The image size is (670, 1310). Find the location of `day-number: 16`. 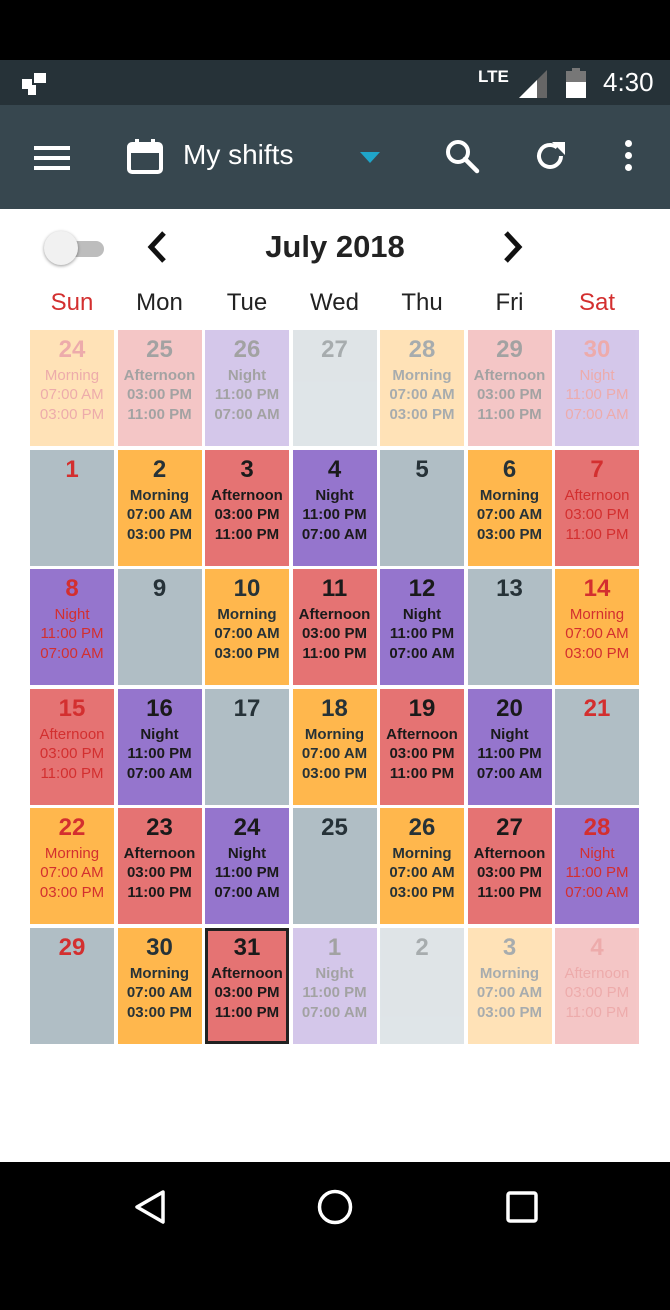

day-number: 16 is located at coordinates (159, 708).